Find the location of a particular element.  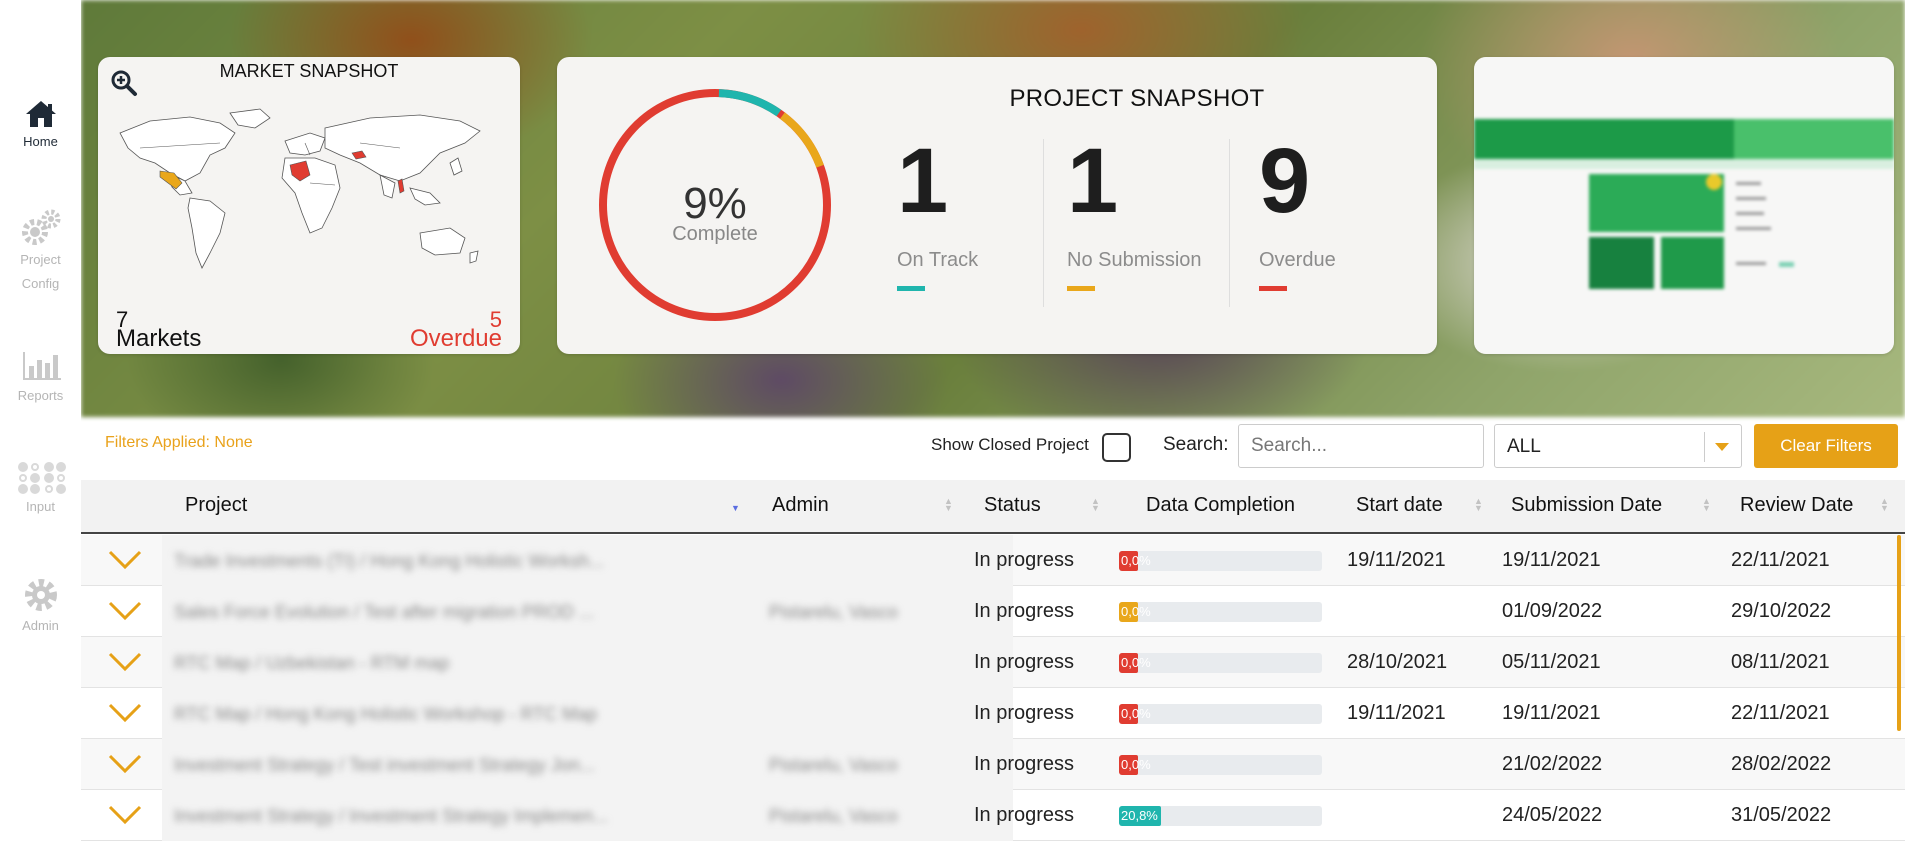

column-header-admin: Admin is located at coordinates (800, 505).